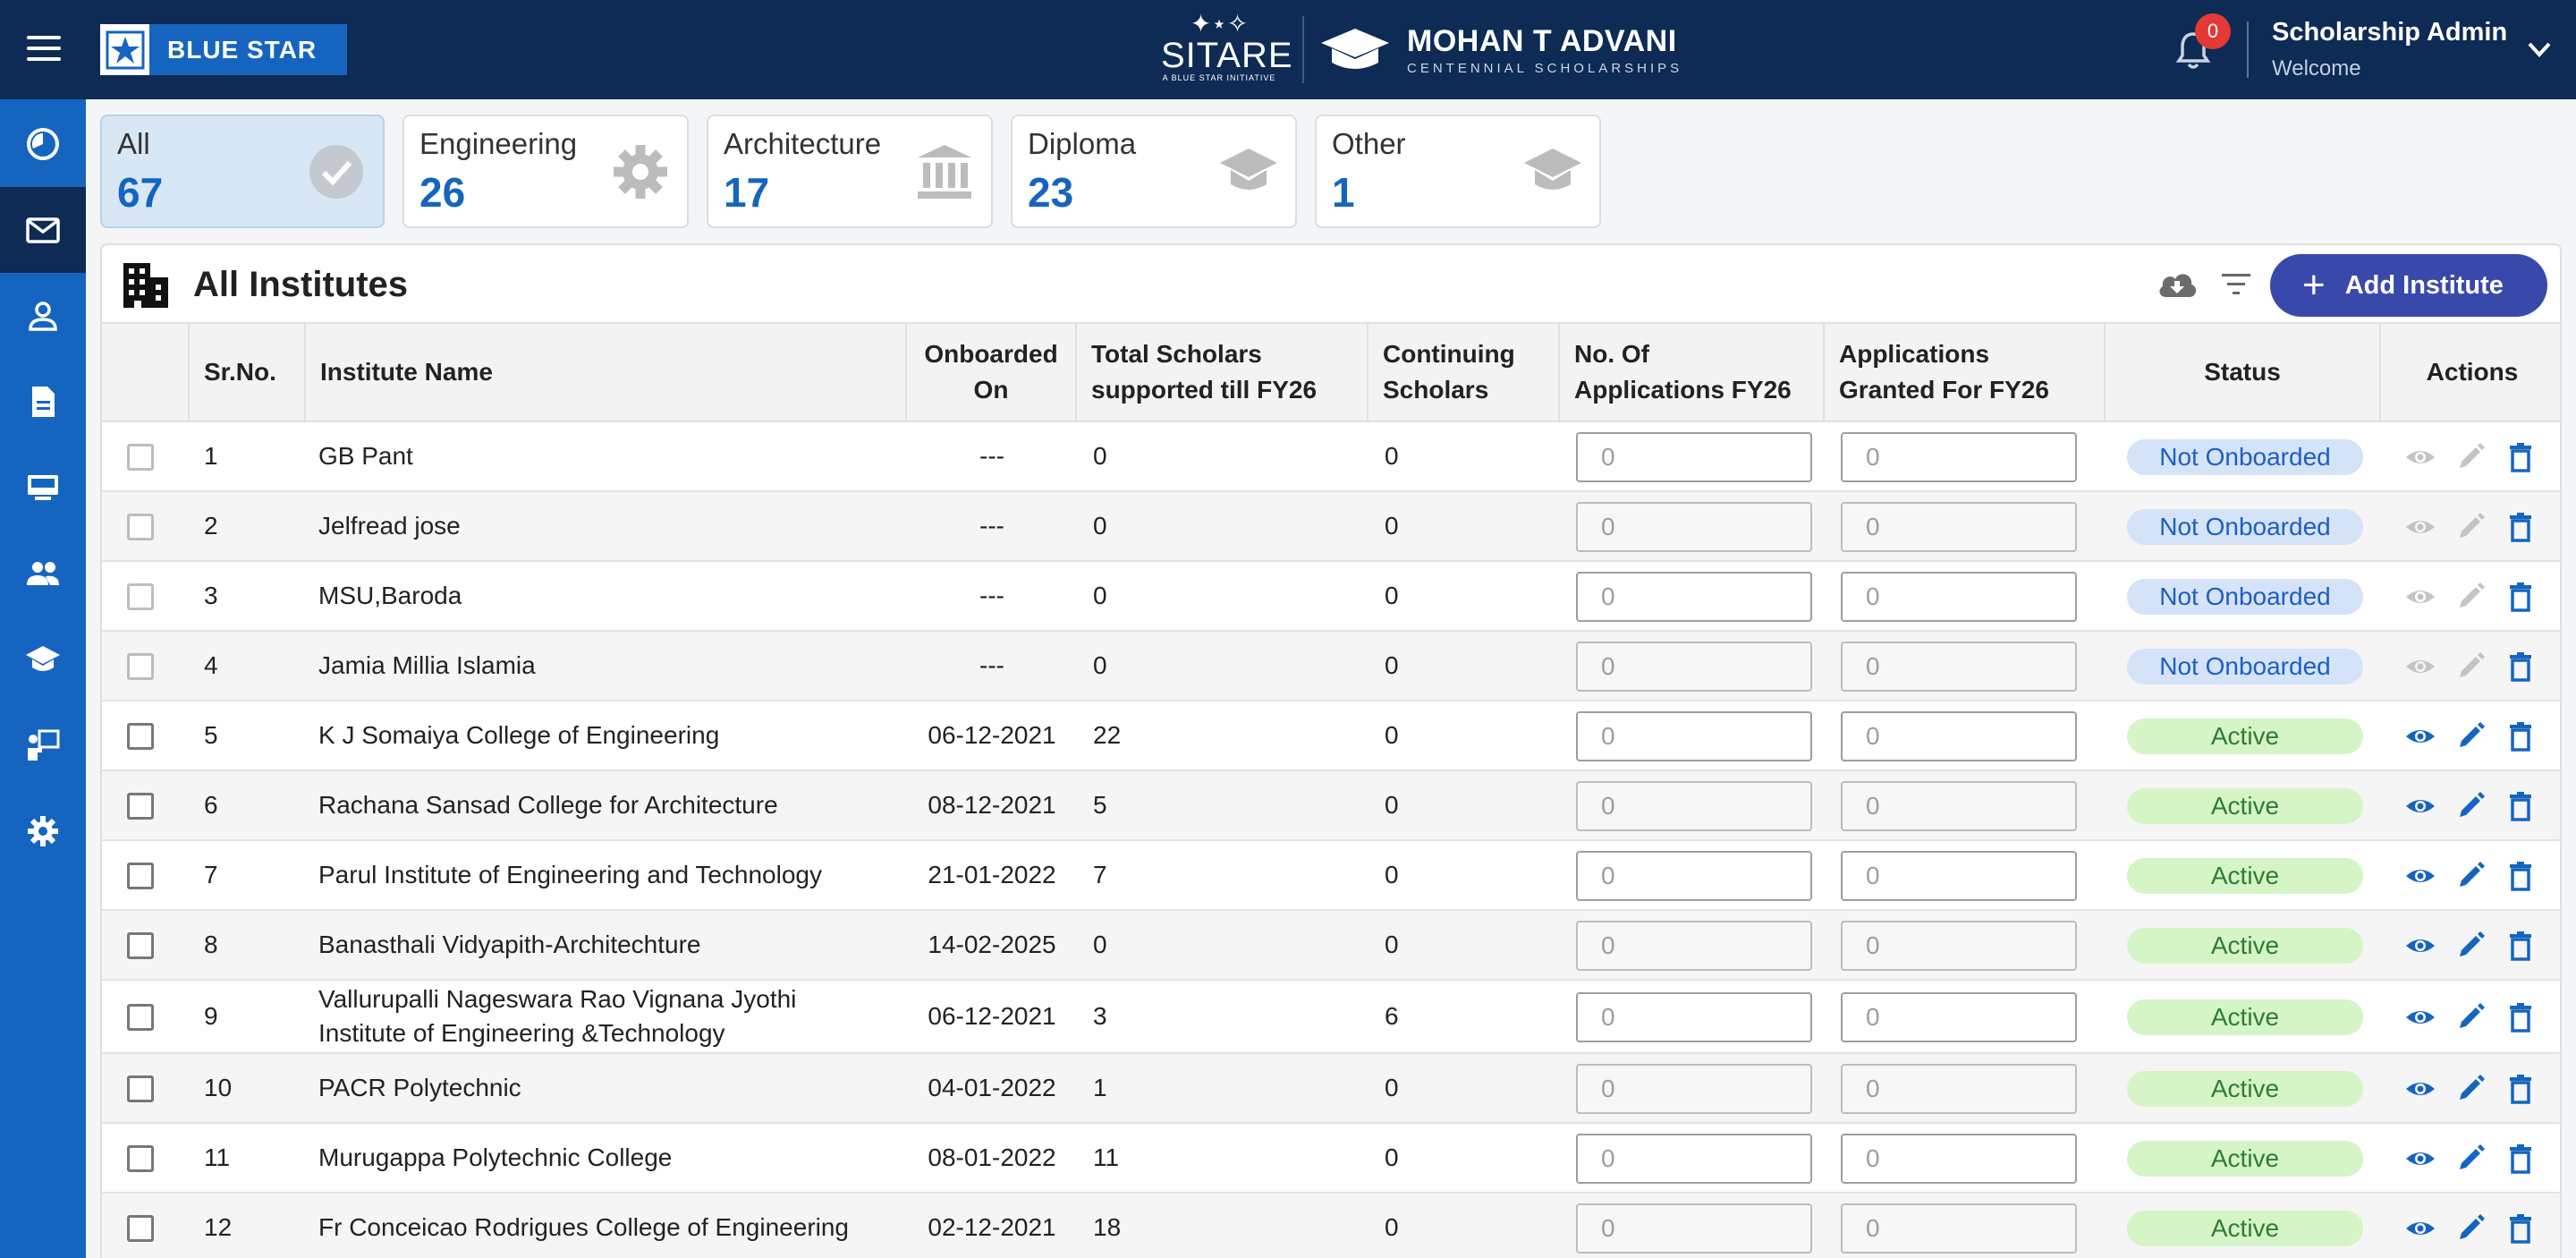 Image resolution: width=2576 pixels, height=1258 pixels. What do you see at coordinates (43, 144) in the screenshot?
I see `sidebar-item-dashboard` at bounding box center [43, 144].